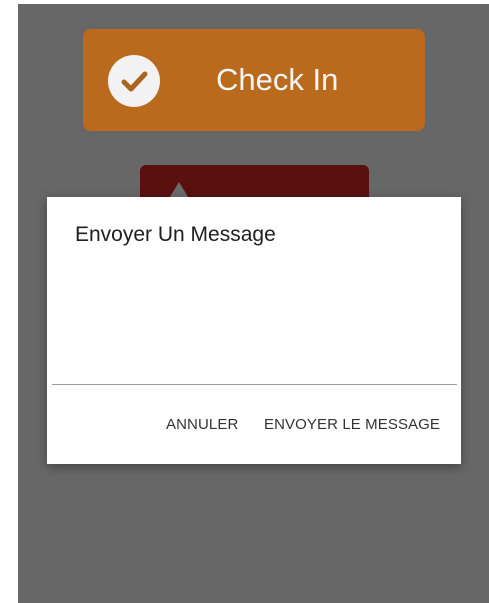 The height and width of the screenshot is (603, 489). I want to click on dialog-title: Envoyer Un Message, so click(175, 234).